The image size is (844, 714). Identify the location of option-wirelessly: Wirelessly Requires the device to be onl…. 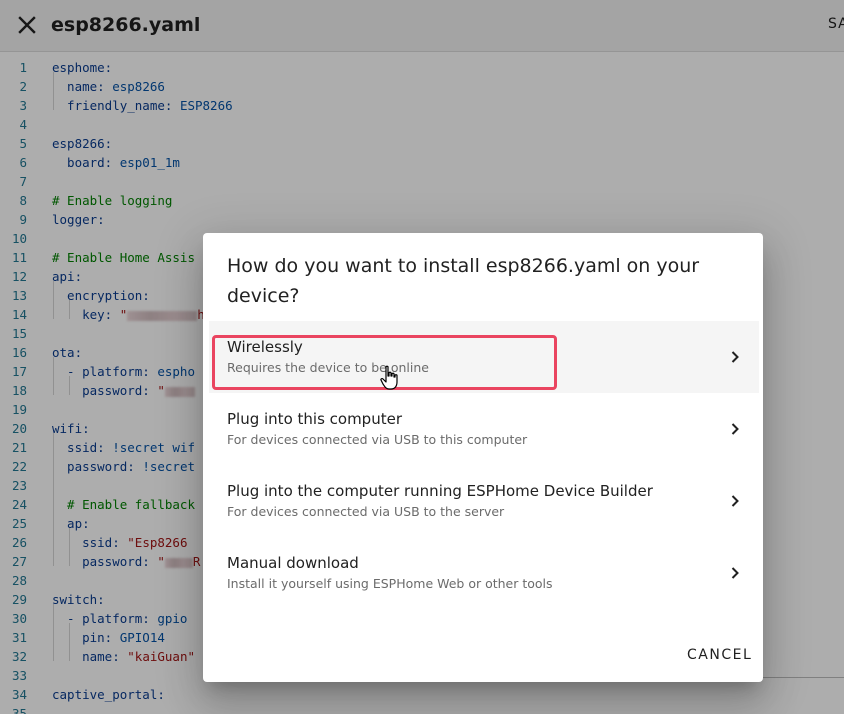
(484, 357).